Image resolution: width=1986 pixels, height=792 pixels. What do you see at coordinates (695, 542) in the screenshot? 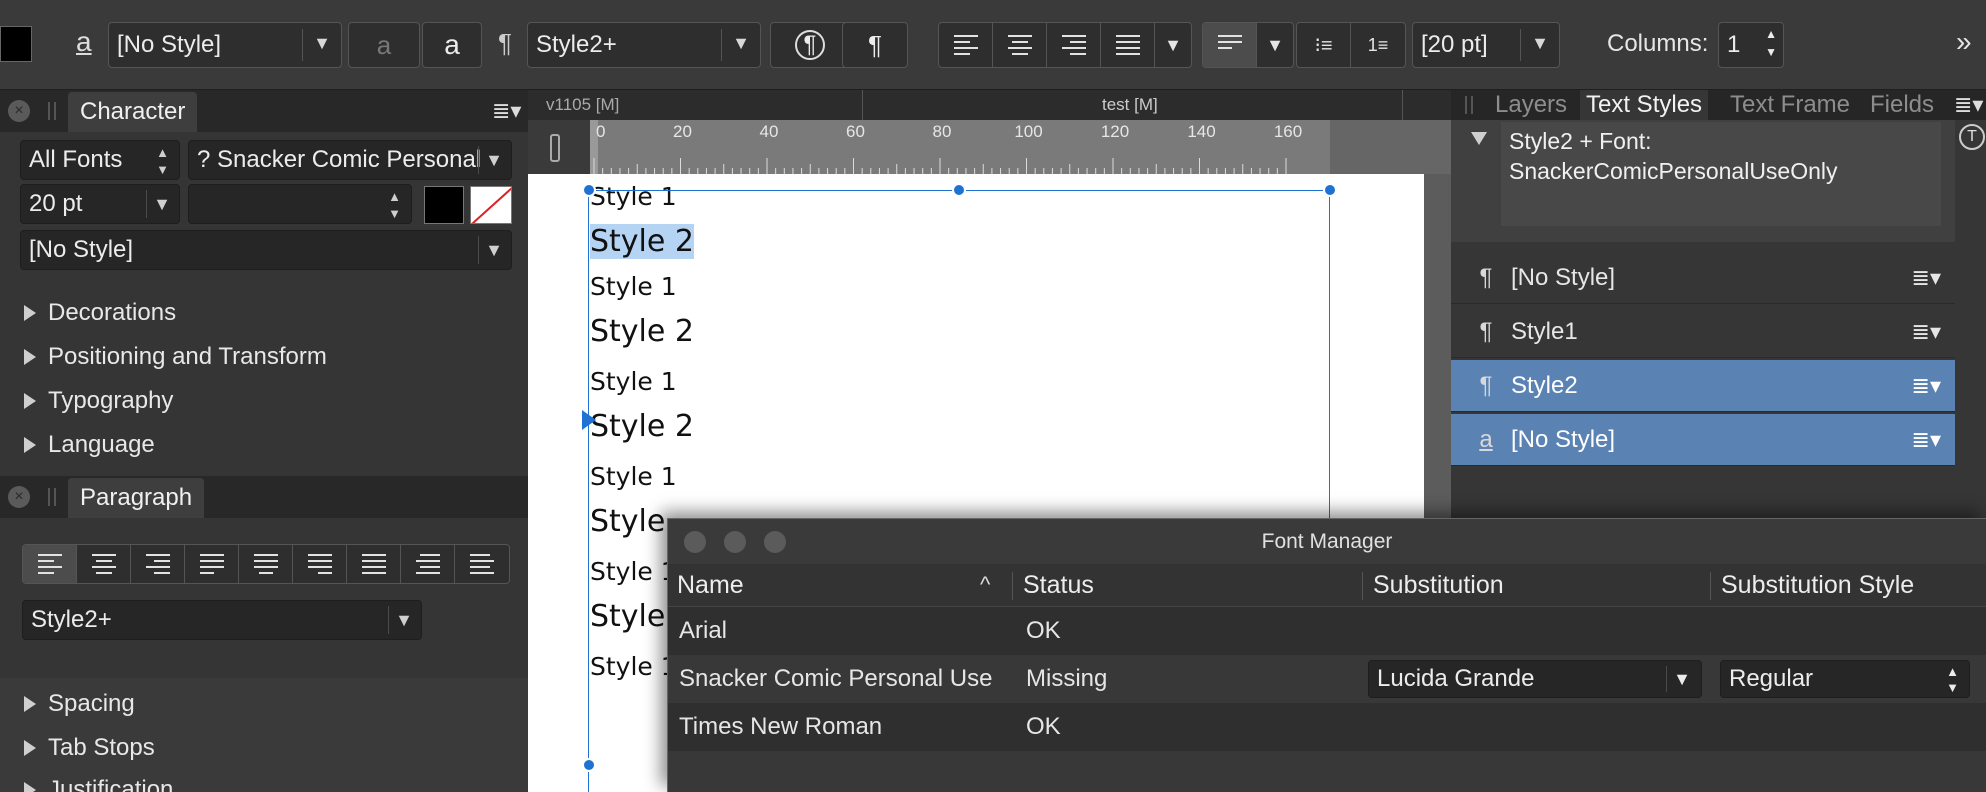
I see `window-close-button` at bounding box center [695, 542].